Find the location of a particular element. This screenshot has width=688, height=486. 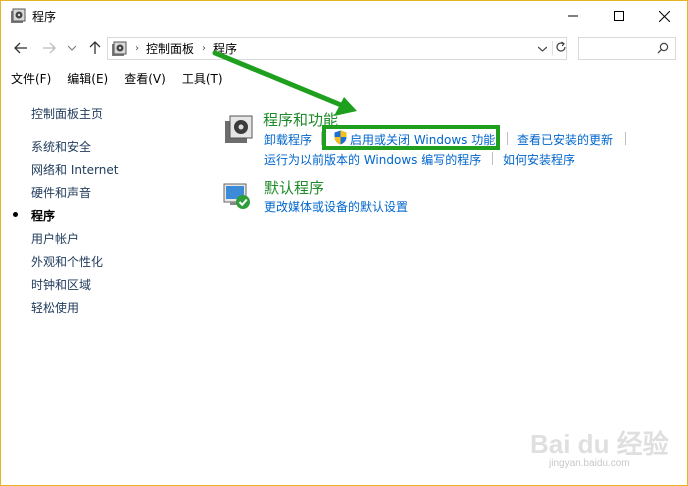

baidu-watermark-url: jingyan.baidu.com is located at coordinates (589, 463).